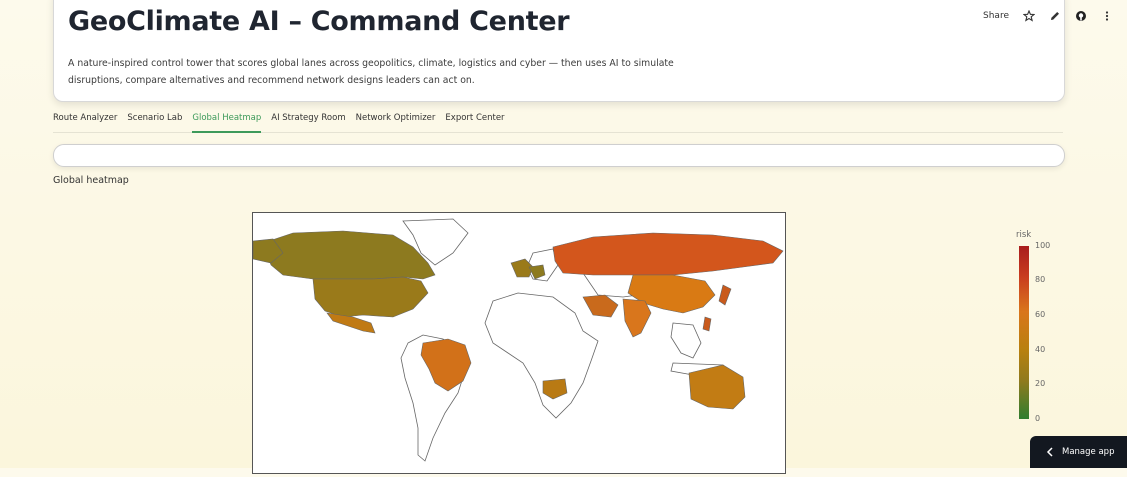  I want to click on manage-app-button: Manage app, so click(1078, 452).